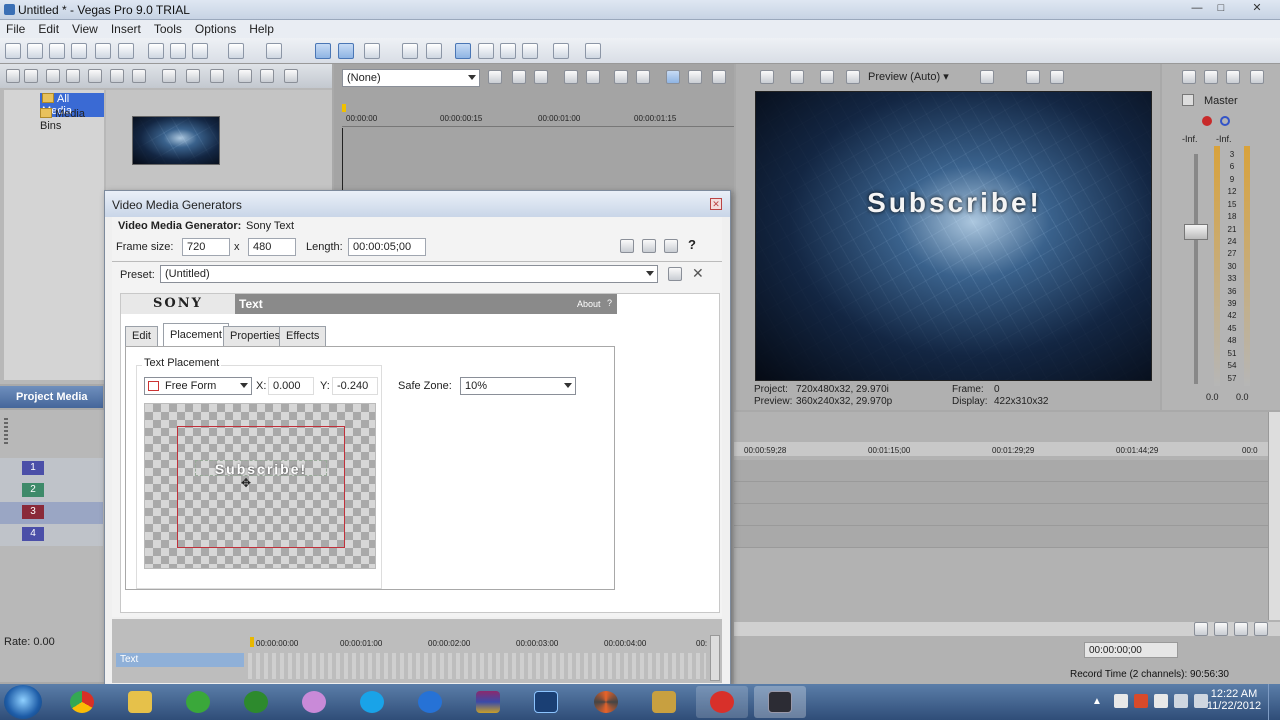 This screenshot has height=720, width=1280. What do you see at coordinates (716, 204) in the screenshot?
I see `dialog-close-icon: ✕` at bounding box center [716, 204].